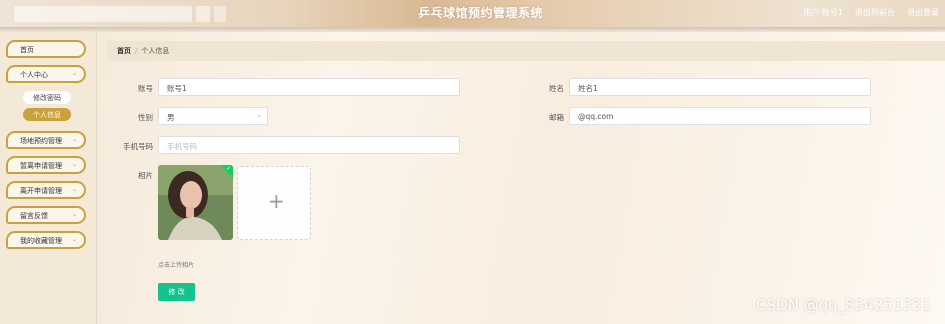  I want to click on sidebar-item-court-booking: 场地预约管理 ⌄, so click(46, 140).